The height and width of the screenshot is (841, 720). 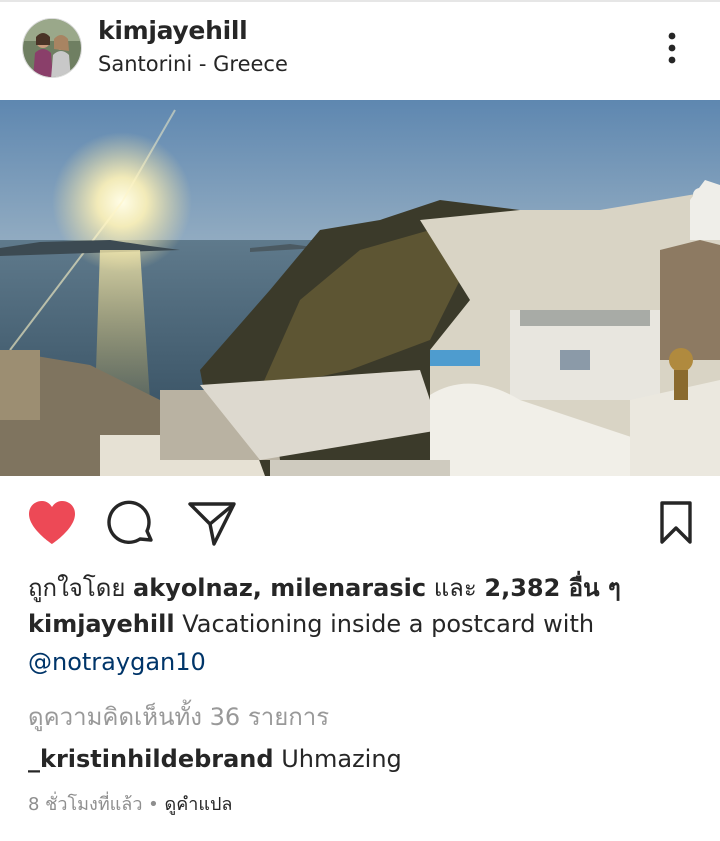 I want to click on avatar, so click(x=52, y=48).